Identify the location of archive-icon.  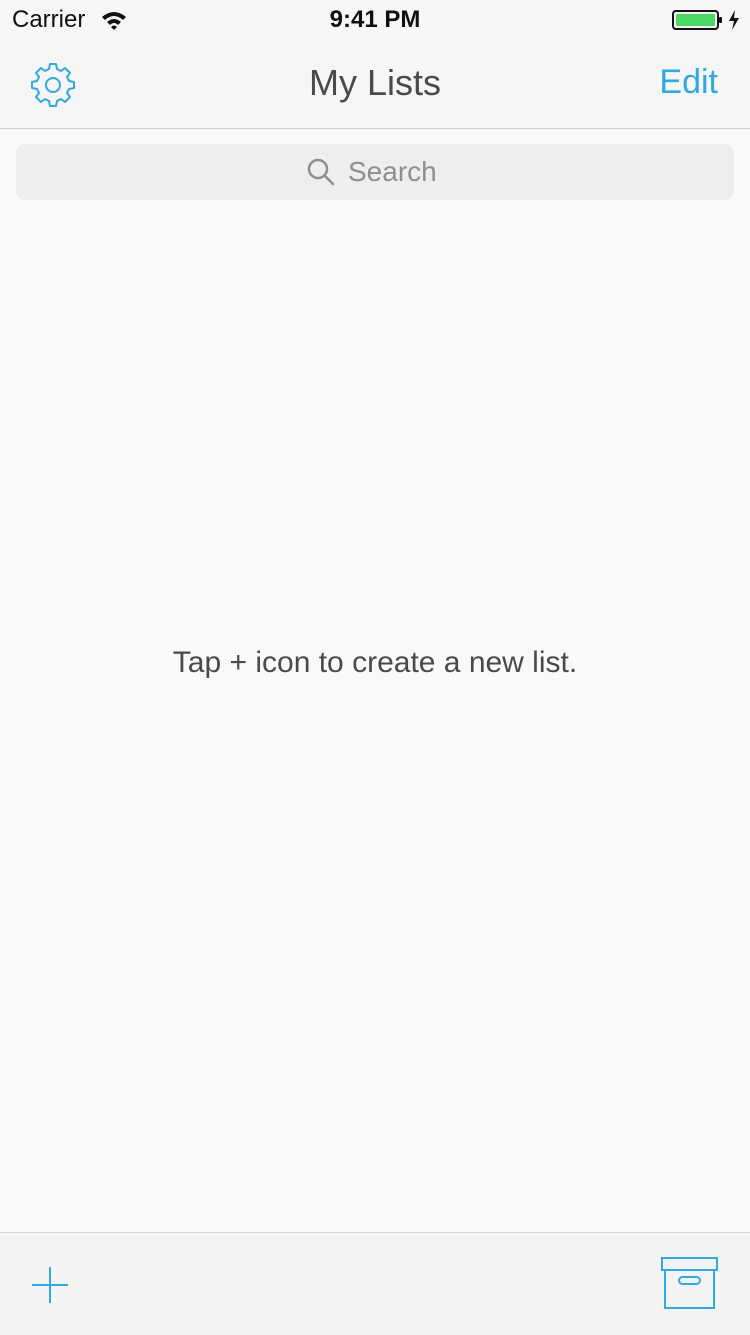
(690, 1283).